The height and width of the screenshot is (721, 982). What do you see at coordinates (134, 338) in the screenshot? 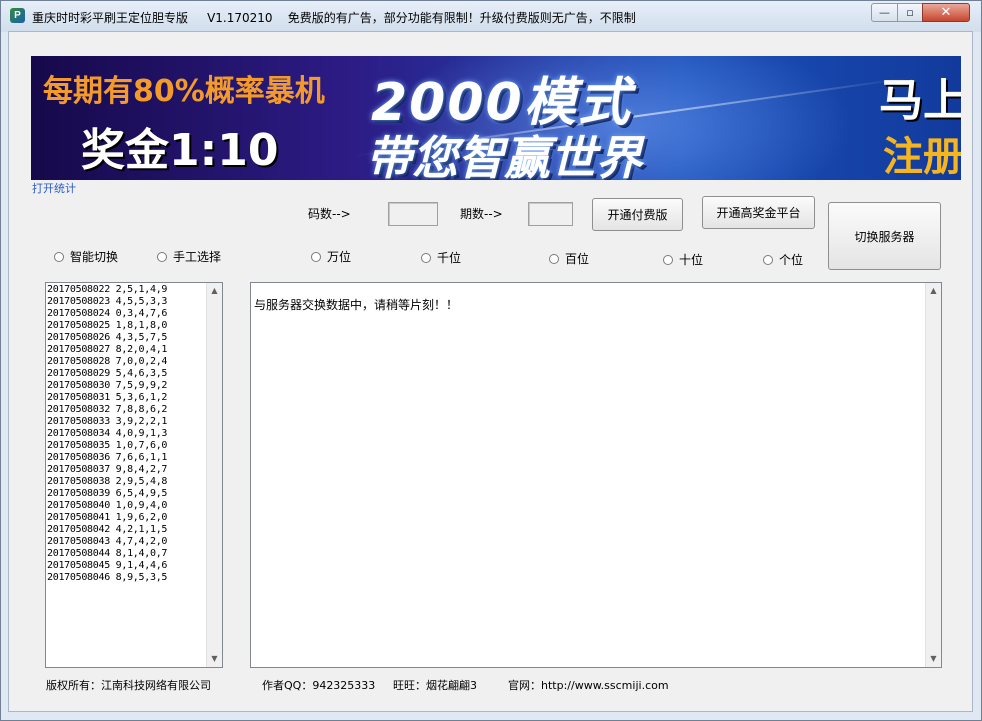
I see `list-item: 20170508026 4,3,5,7,5` at bounding box center [134, 338].